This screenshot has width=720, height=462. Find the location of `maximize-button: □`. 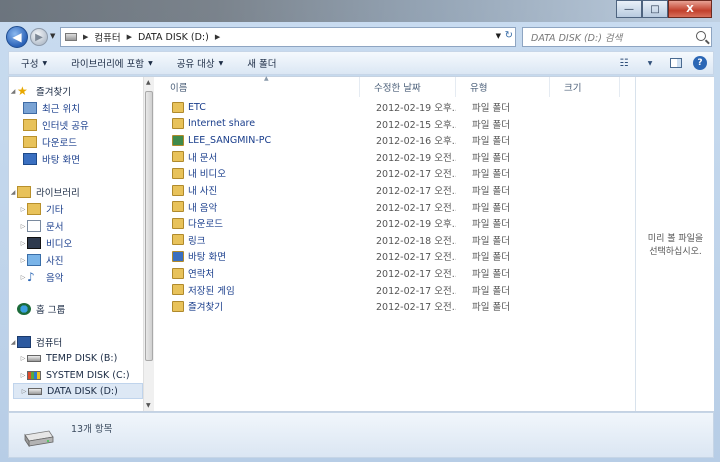

maximize-button: □ is located at coordinates (655, 9).